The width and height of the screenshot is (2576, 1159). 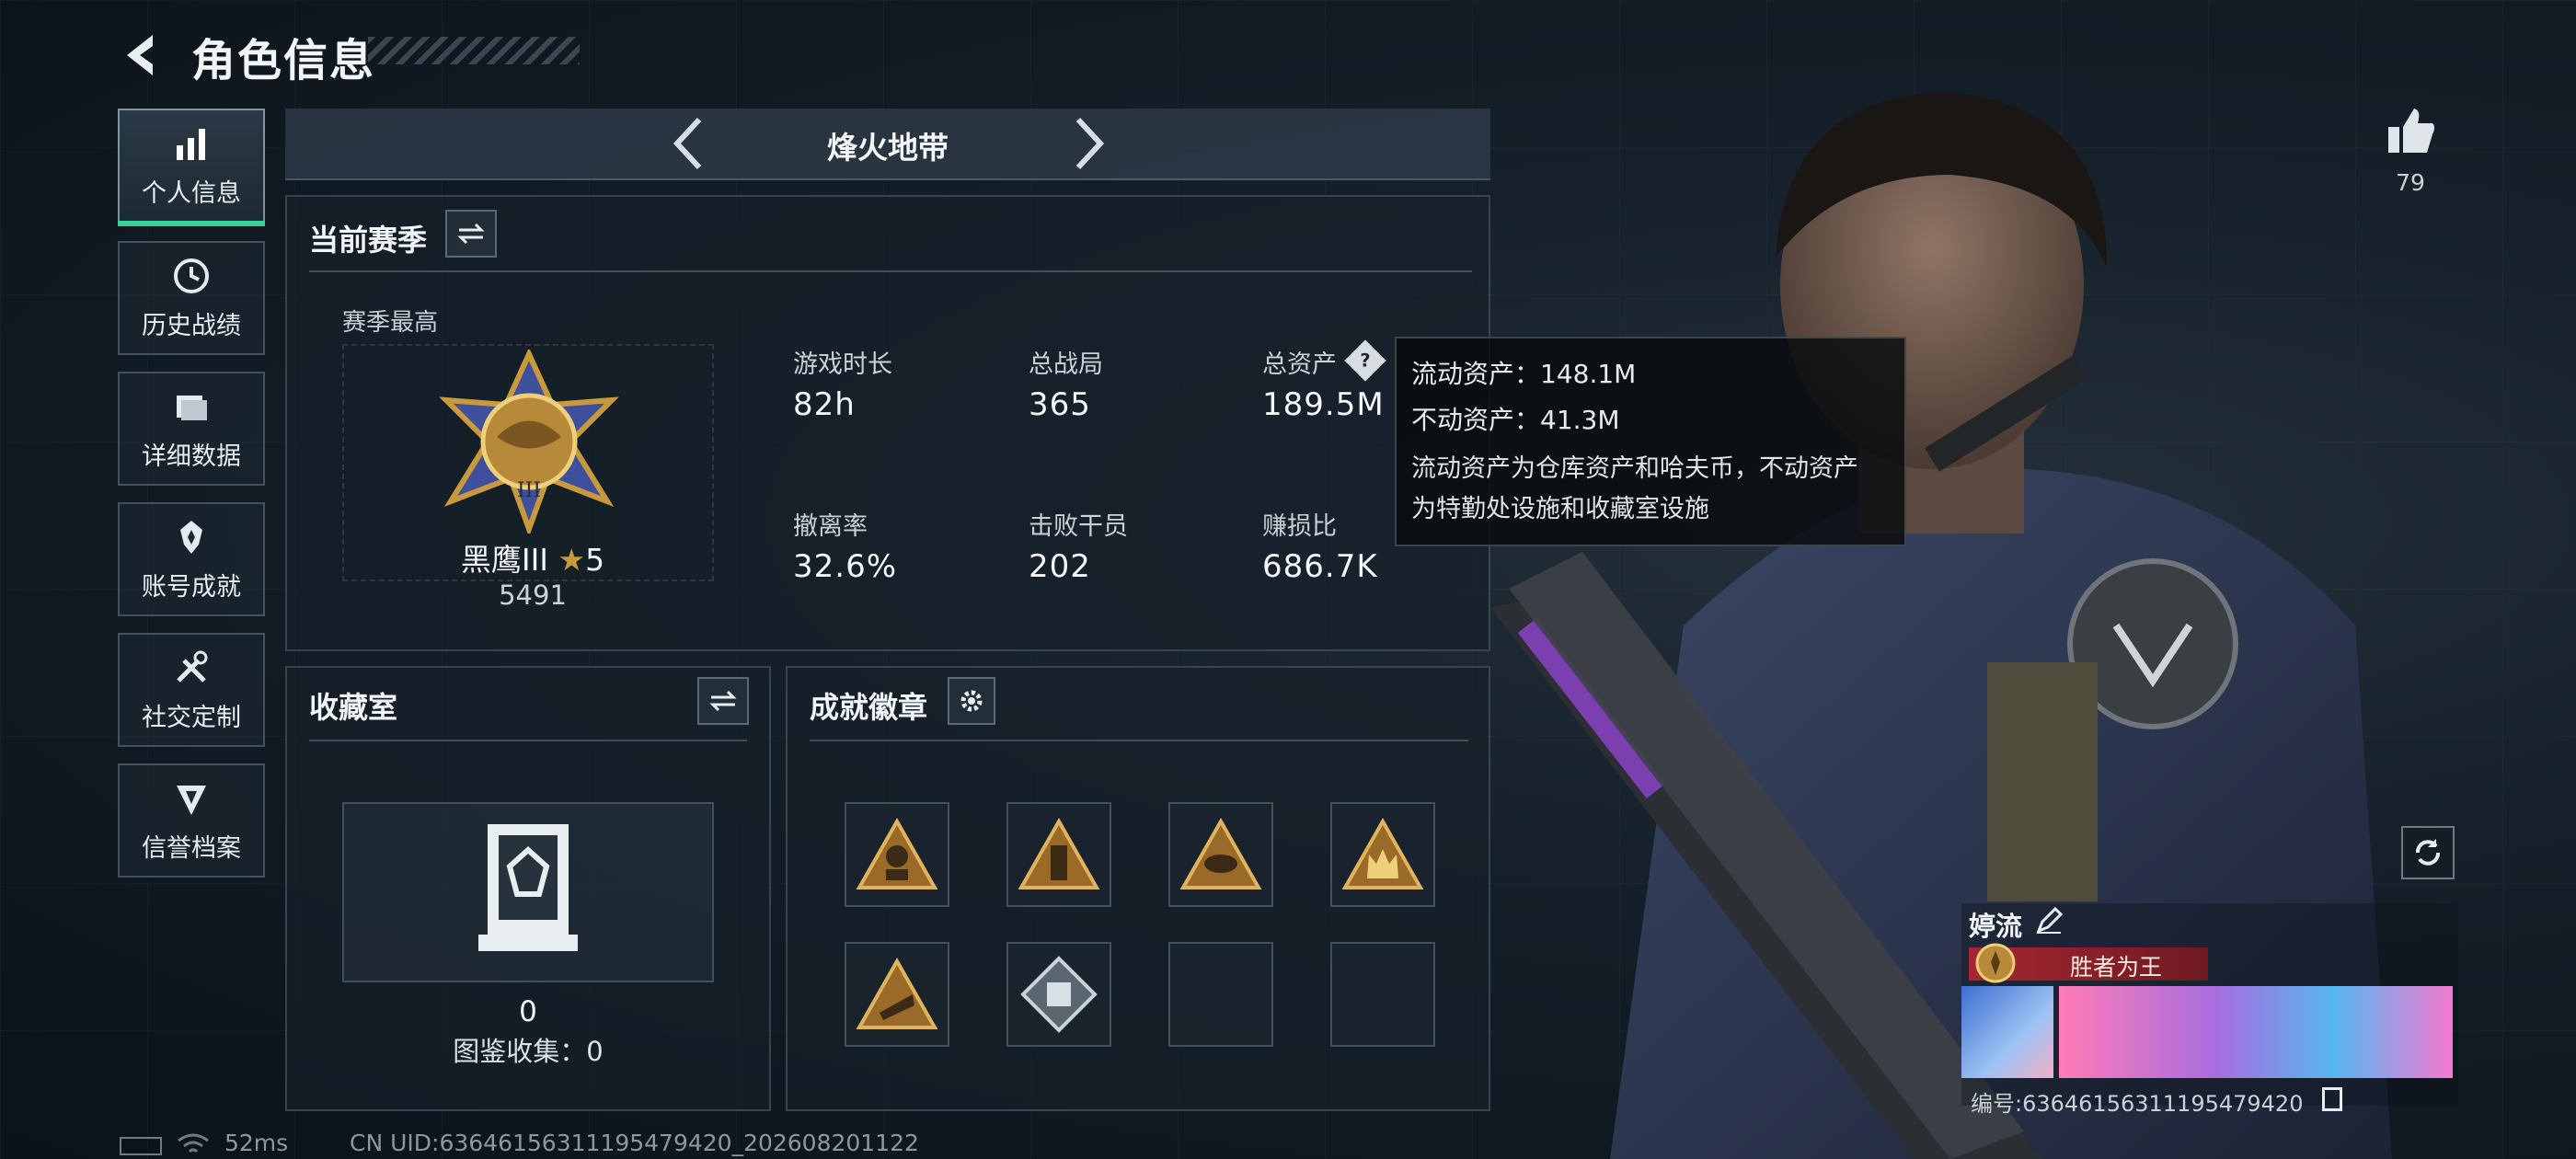 I want to click on season-divider, so click(x=890, y=271).